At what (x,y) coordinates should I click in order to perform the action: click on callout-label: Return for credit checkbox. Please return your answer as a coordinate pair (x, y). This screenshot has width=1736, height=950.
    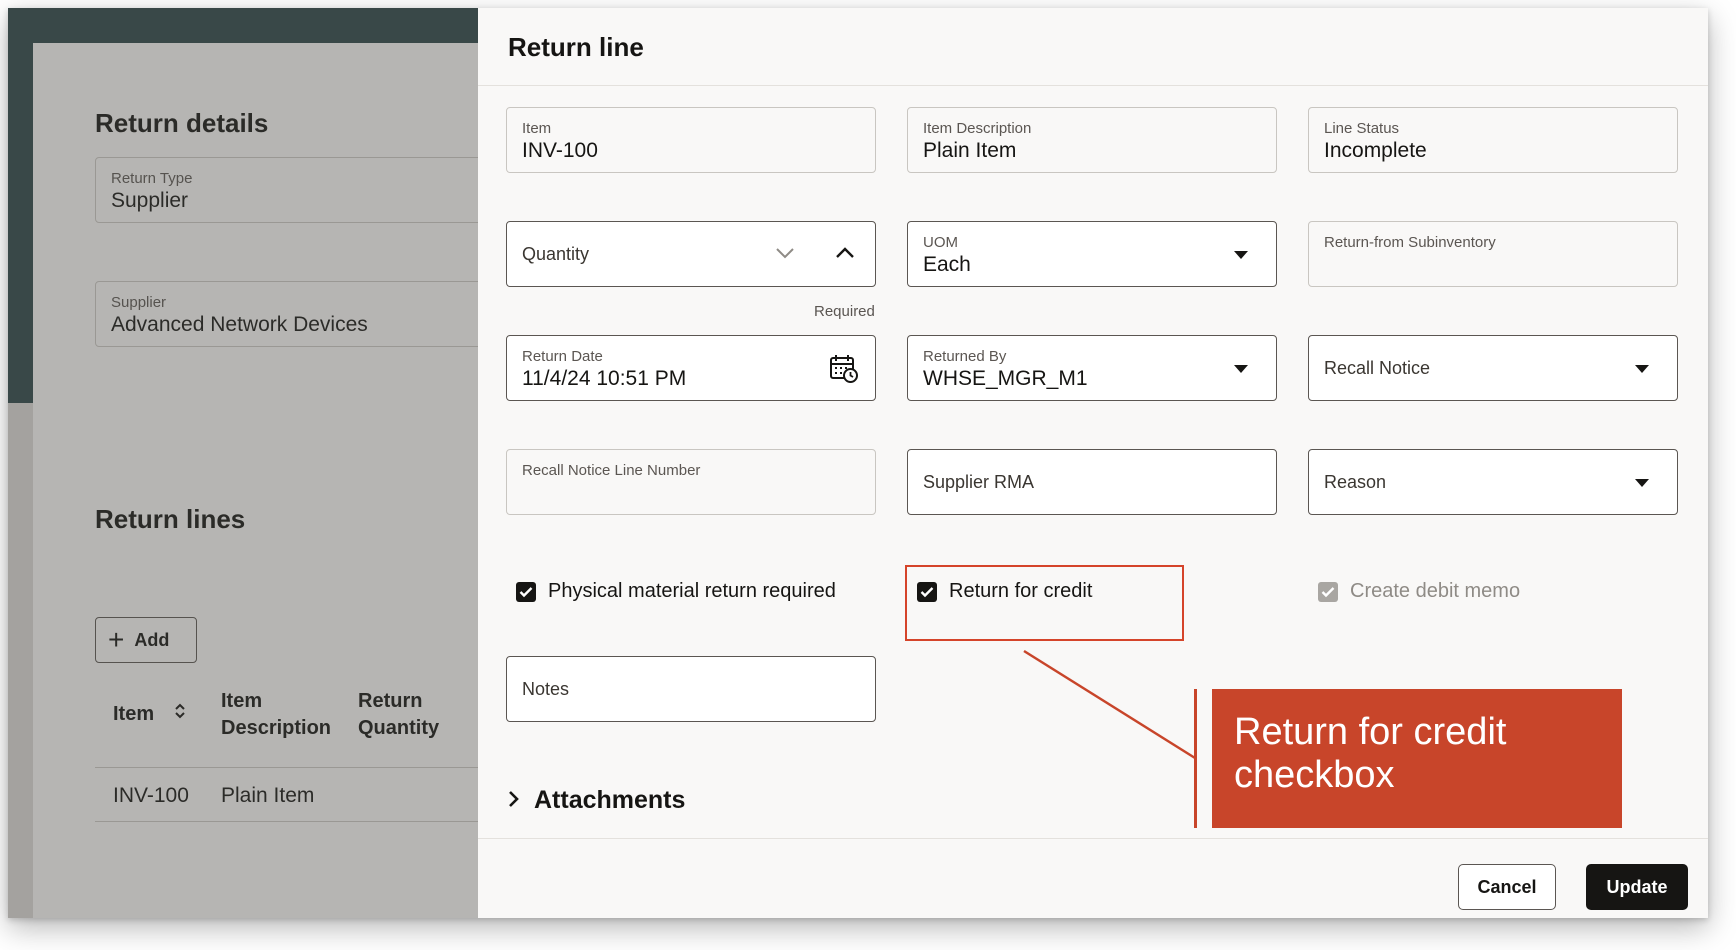
    Looking at the image, I should click on (1417, 758).